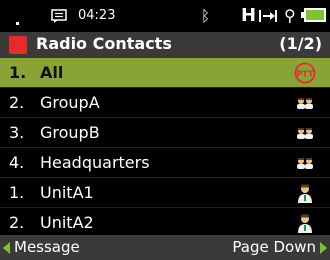 The image size is (330, 260). Describe the element at coordinates (165, 16) in the screenshot. I see `status-bar: 04:23 ᛒ H ⚲` at that location.